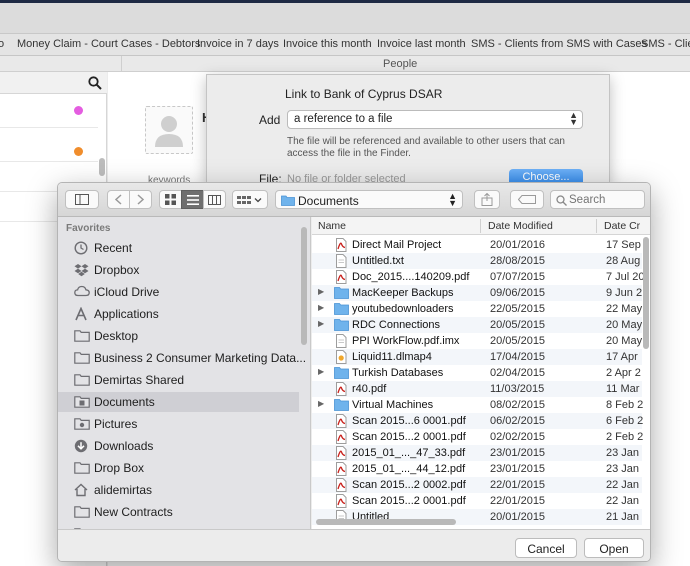  I want to click on tab-item: Invoice in 7 days, so click(238, 44).